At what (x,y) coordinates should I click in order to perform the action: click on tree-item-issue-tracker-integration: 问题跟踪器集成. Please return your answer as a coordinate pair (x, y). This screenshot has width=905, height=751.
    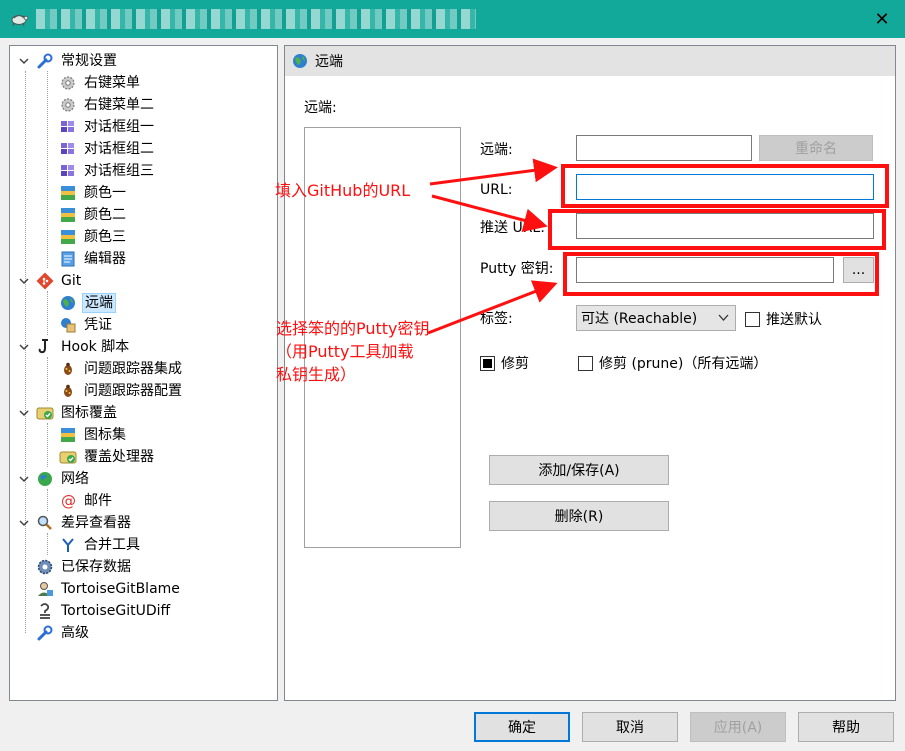
    Looking at the image, I should click on (121, 369).